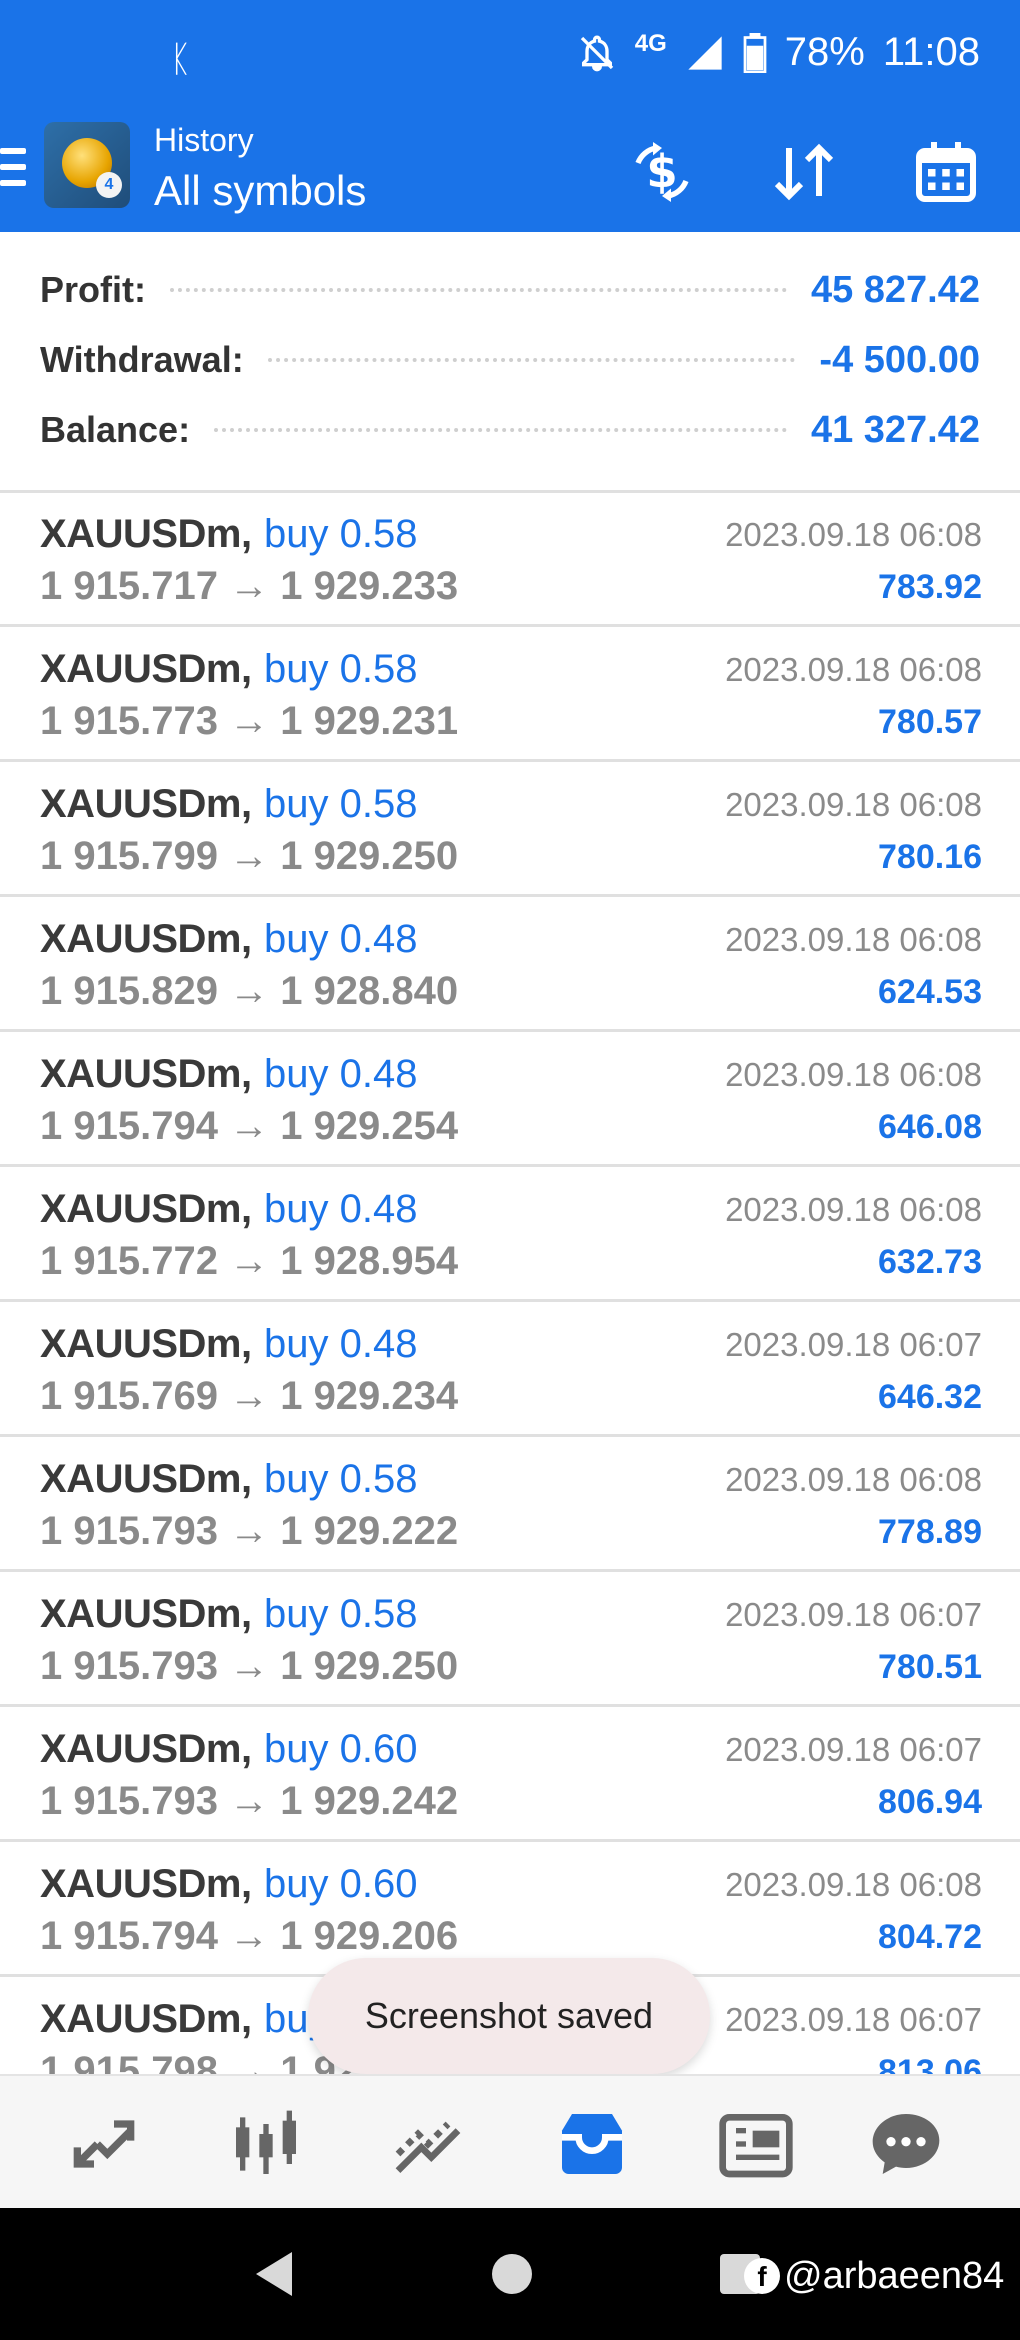 The width and height of the screenshot is (1020, 2340). What do you see at coordinates (650, 43) in the screenshot?
I see `network-type-label: 4G` at bounding box center [650, 43].